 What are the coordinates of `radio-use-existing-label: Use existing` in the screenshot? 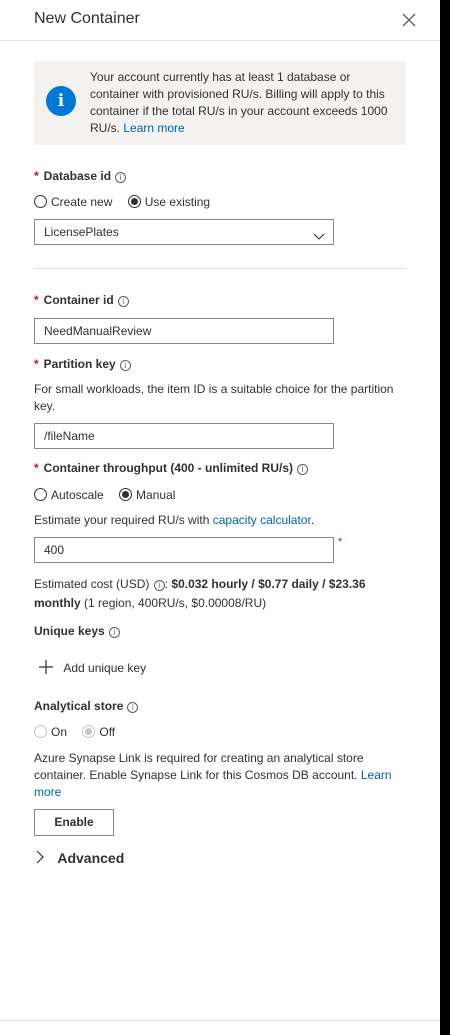 It's located at (177, 202).